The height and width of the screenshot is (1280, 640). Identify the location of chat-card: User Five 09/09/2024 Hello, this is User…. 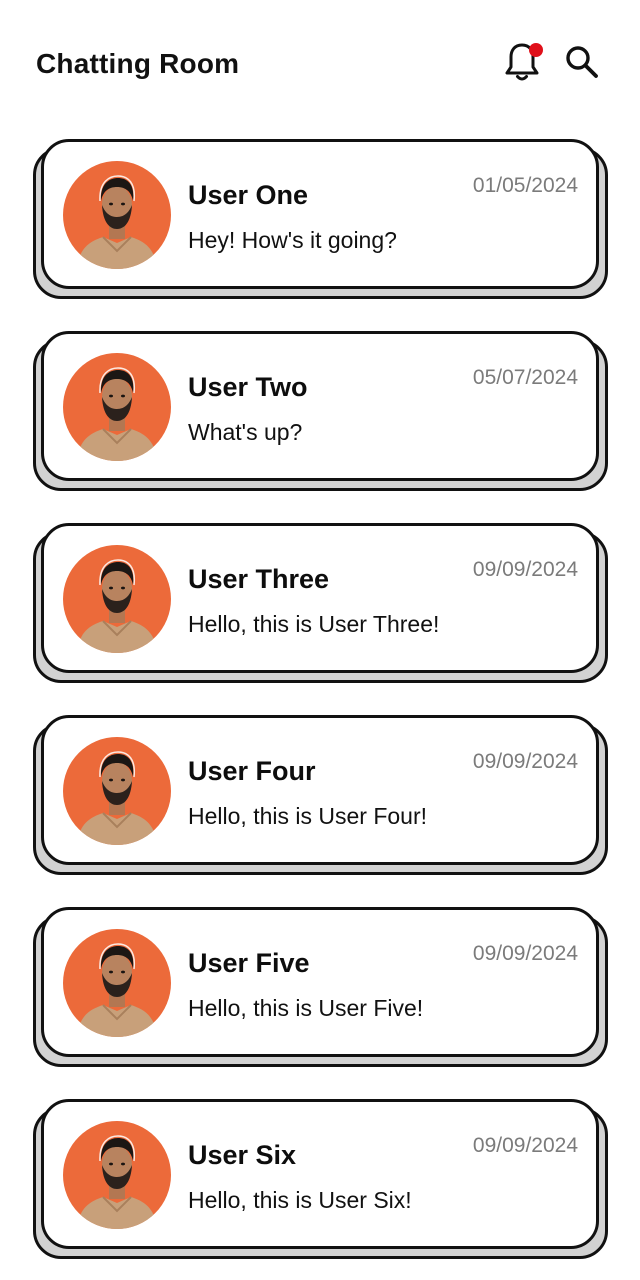
(320, 982).